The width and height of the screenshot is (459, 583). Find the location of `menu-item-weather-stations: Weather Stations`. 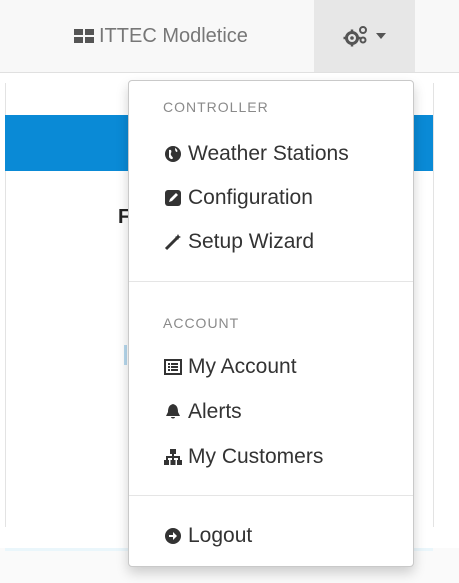

menu-item-weather-stations: Weather Stations is located at coordinates (256, 154).